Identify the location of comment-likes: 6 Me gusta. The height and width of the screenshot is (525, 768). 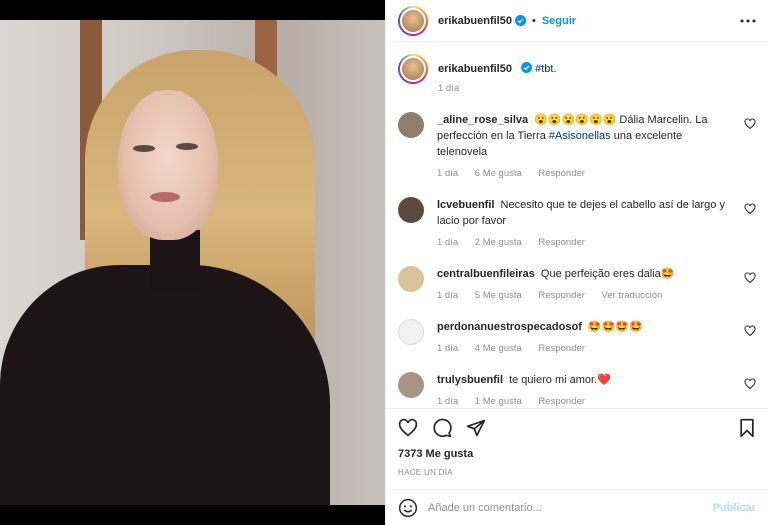
(498, 173).